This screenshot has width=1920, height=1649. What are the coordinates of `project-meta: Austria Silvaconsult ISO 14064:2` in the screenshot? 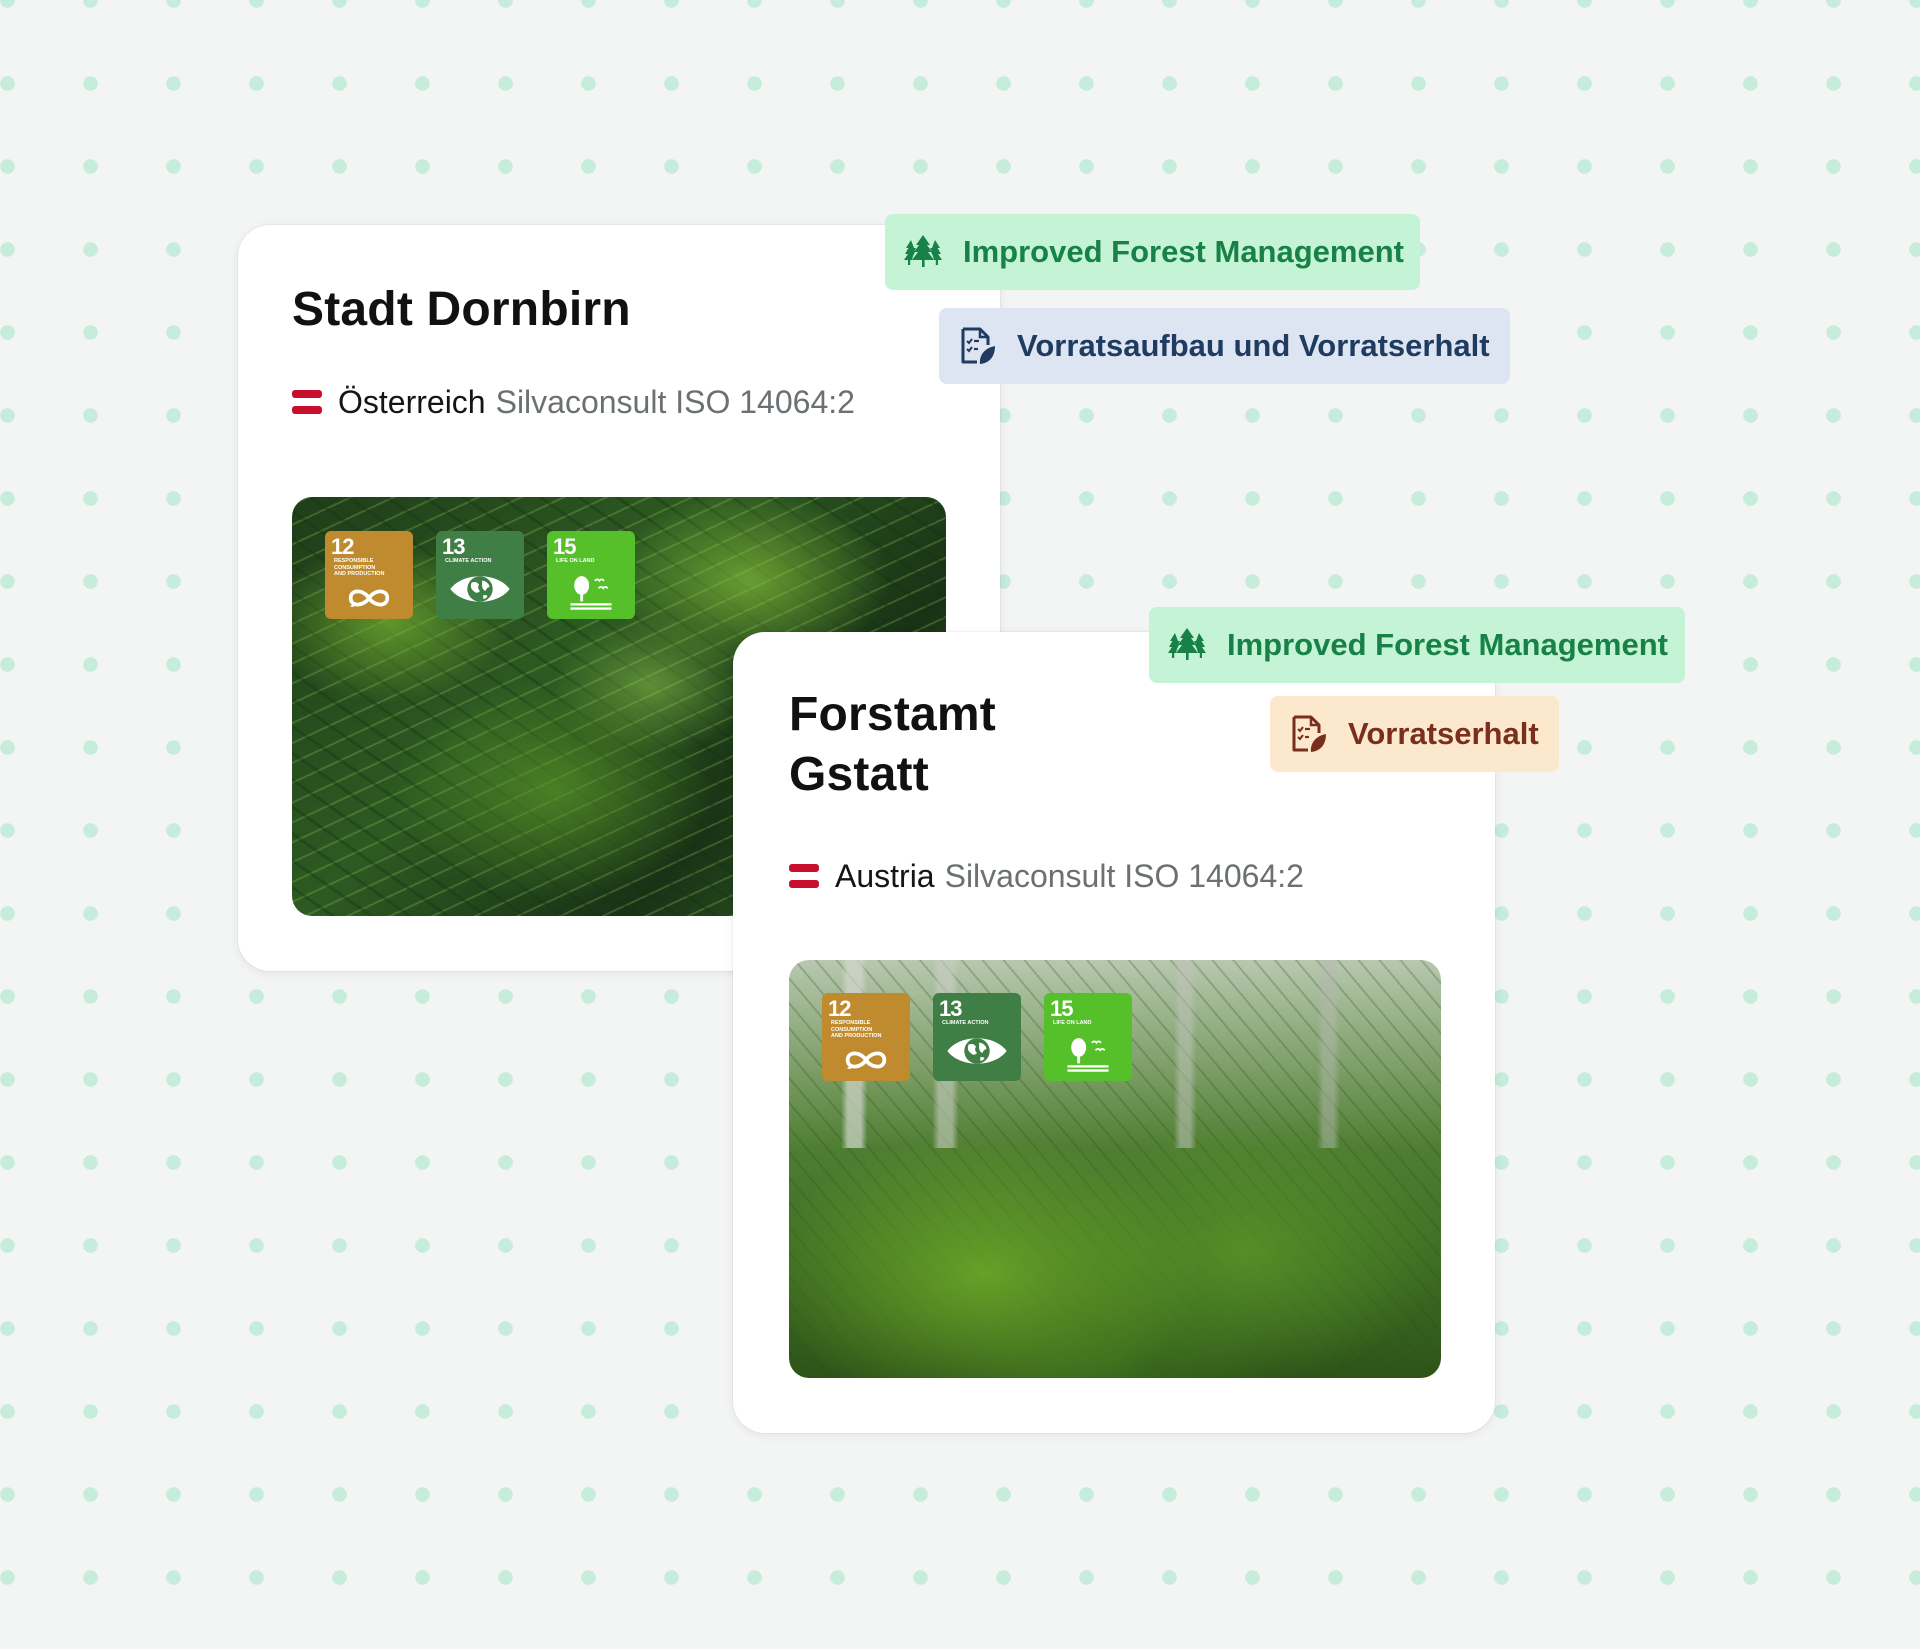 It's located at (1046, 876).